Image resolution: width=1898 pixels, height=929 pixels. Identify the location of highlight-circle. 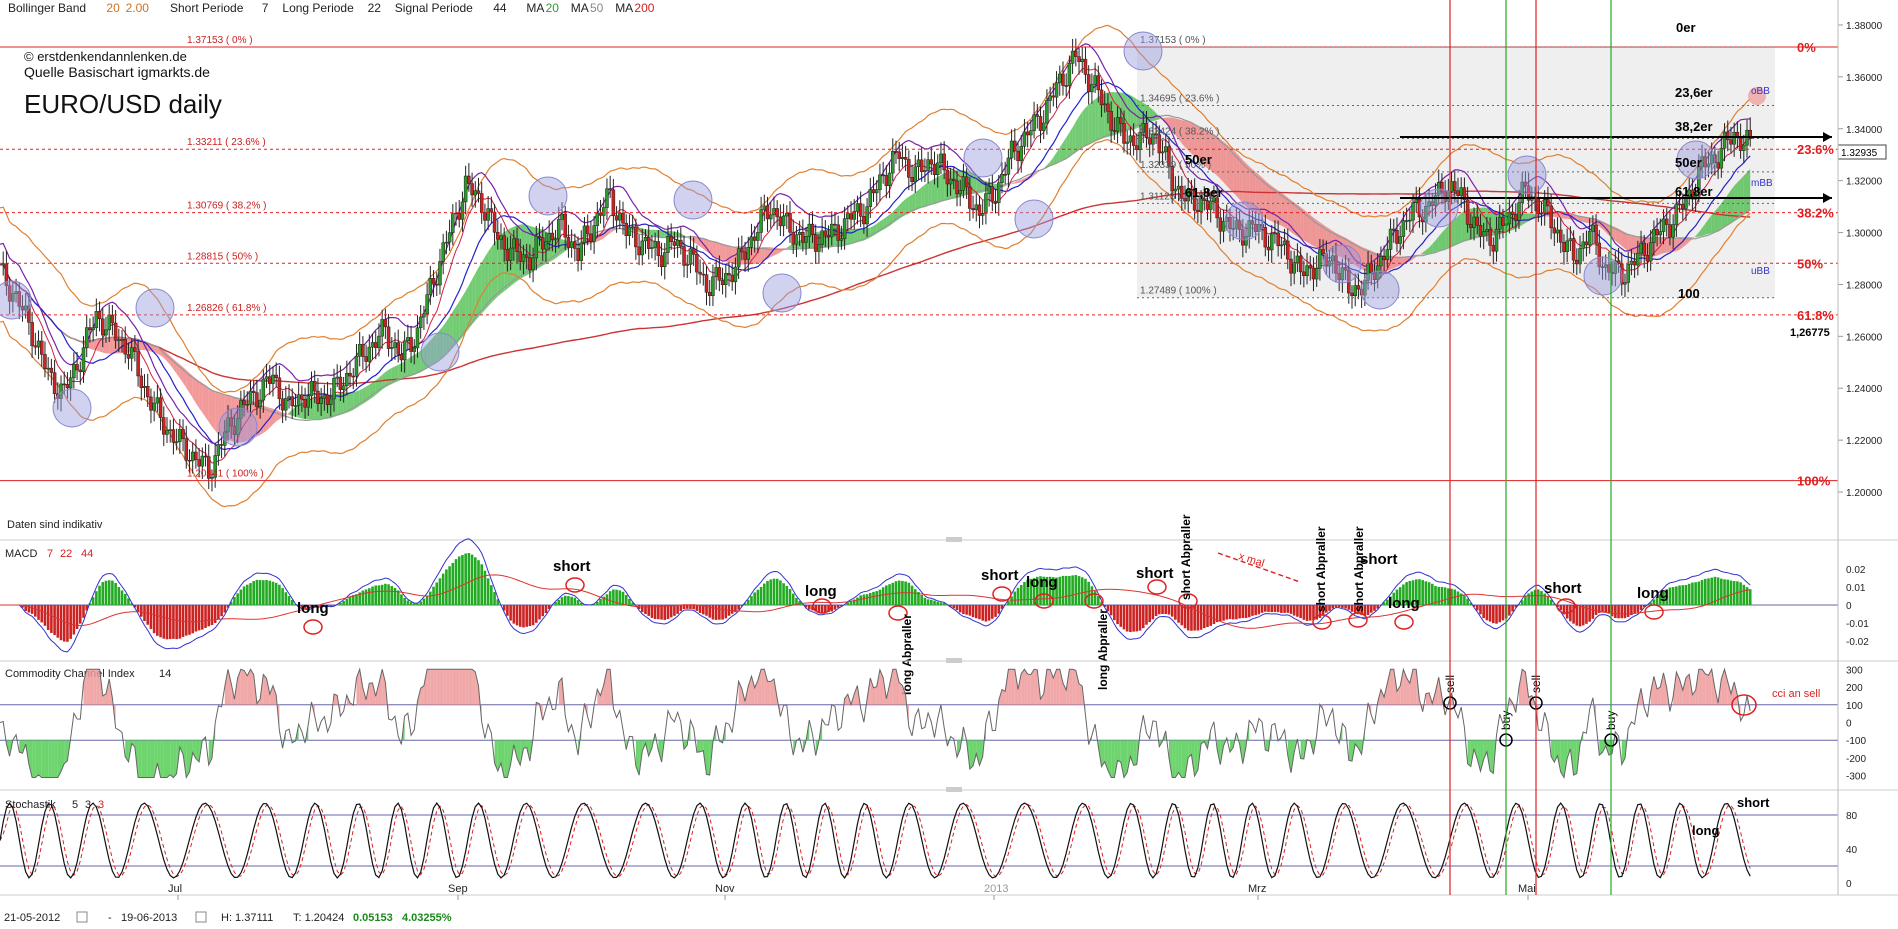
(548, 196).